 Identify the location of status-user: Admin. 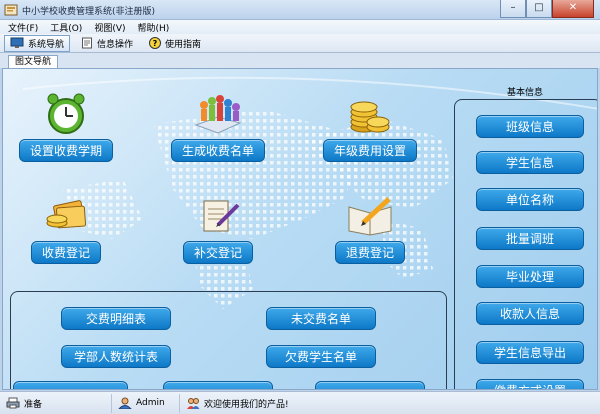
(146, 403).